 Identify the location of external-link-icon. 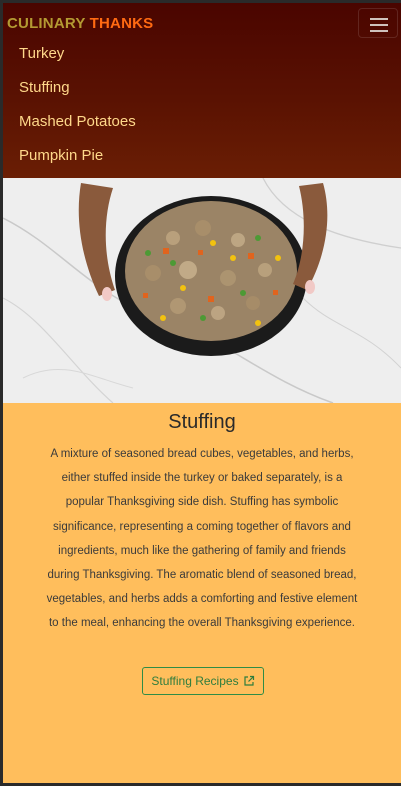
(248, 680).